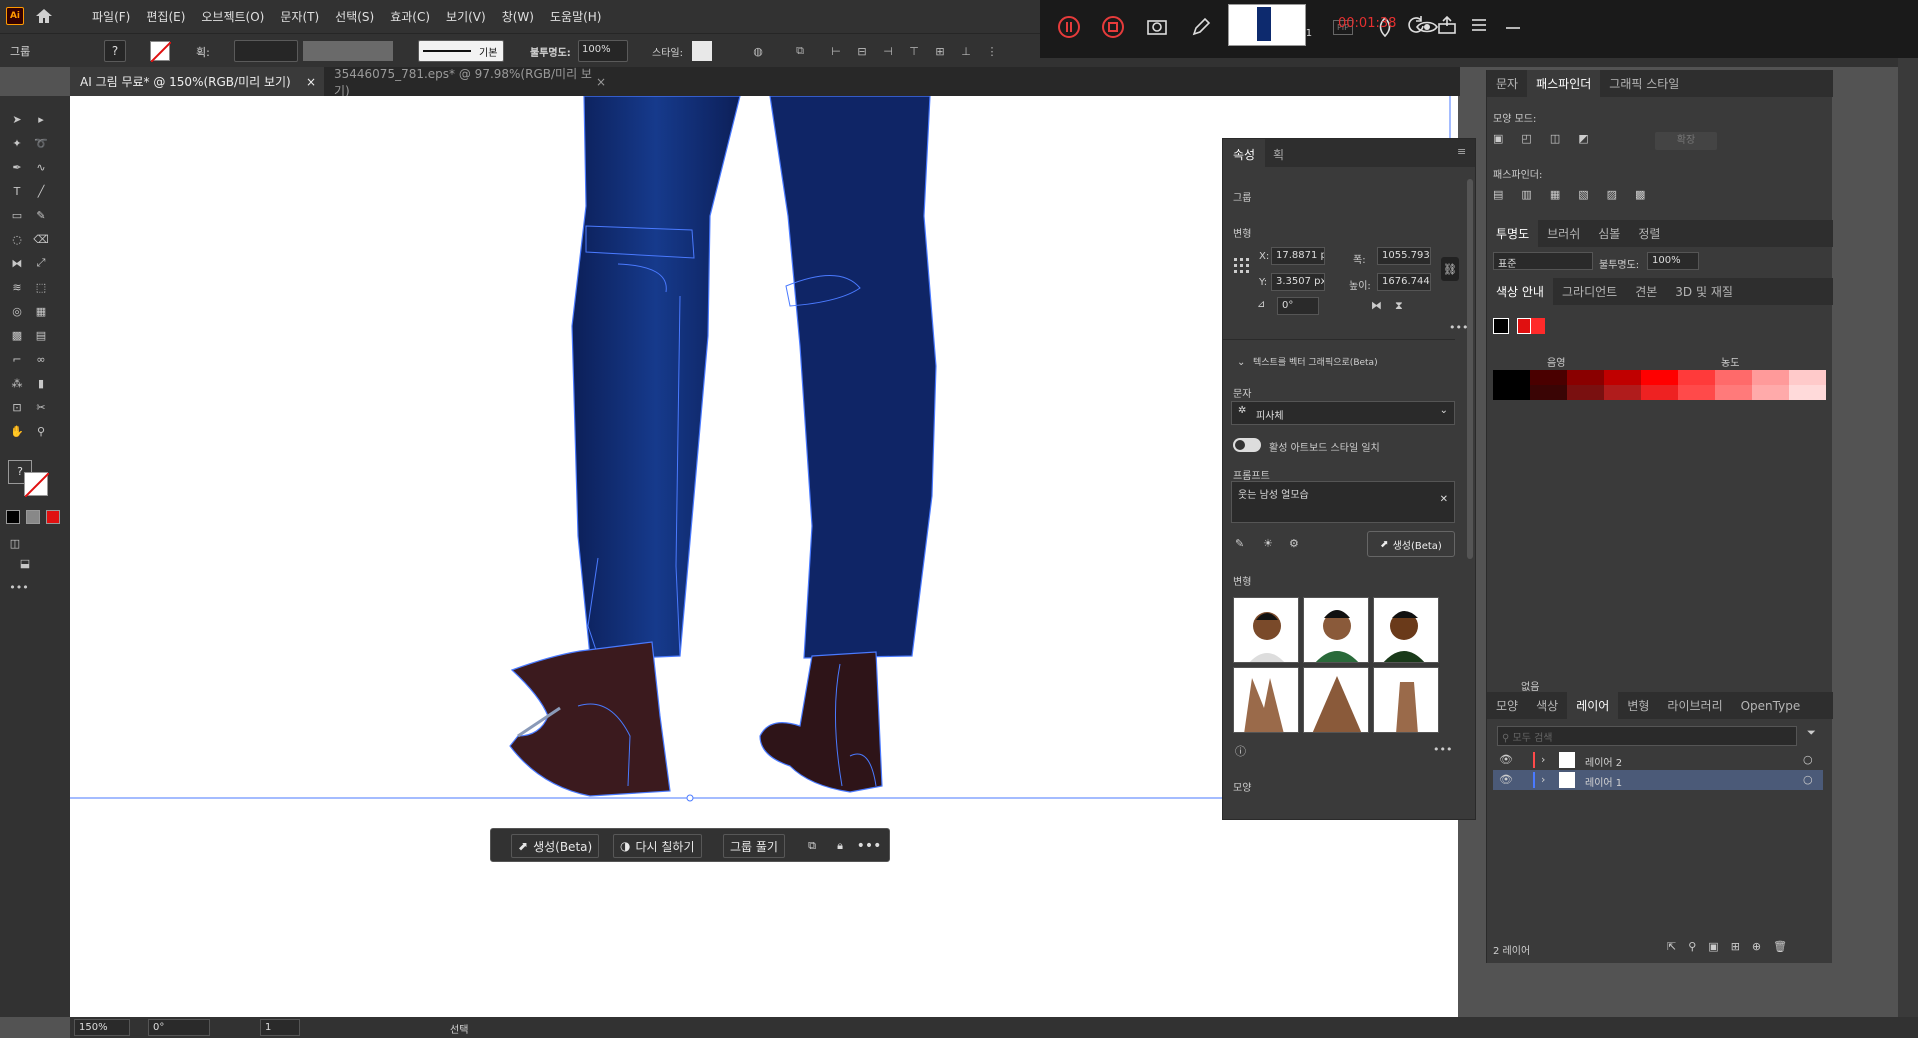  I want to click on target-icon: ○, so click(1808, 779).